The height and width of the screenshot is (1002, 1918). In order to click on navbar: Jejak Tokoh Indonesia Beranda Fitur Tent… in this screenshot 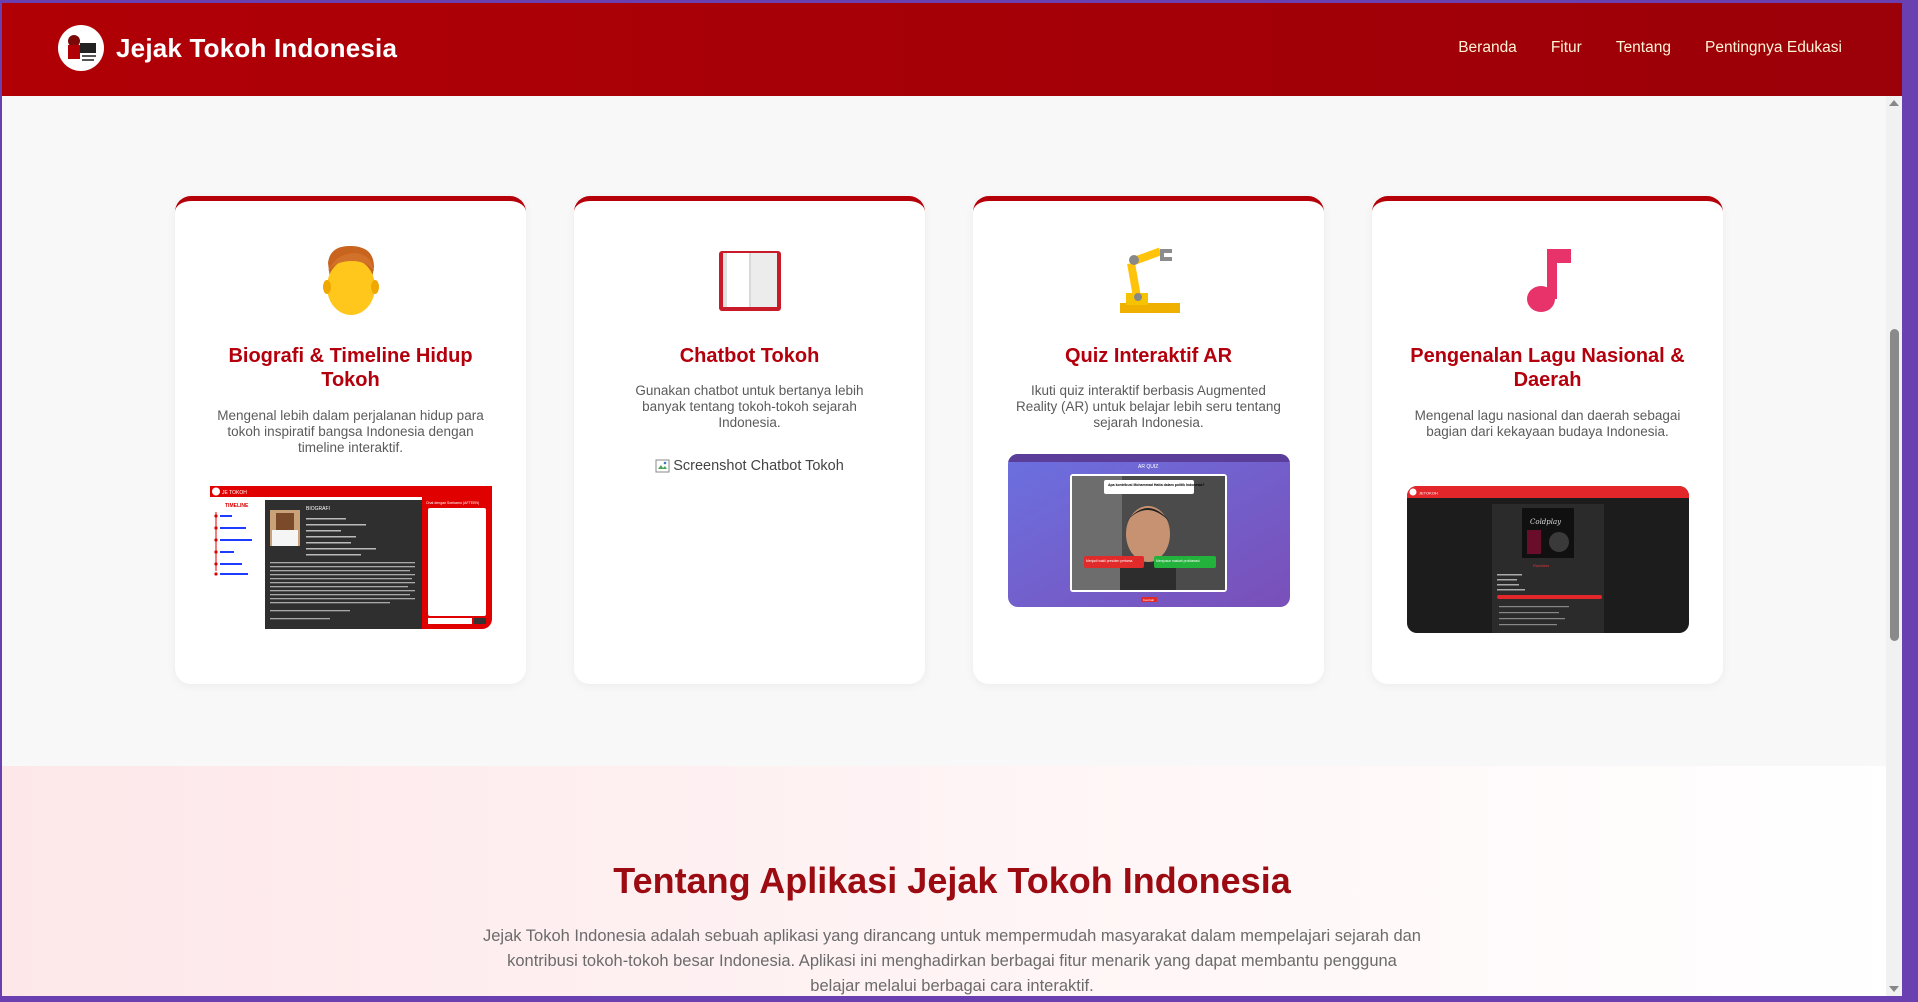, I will do `click(952, 49)`.